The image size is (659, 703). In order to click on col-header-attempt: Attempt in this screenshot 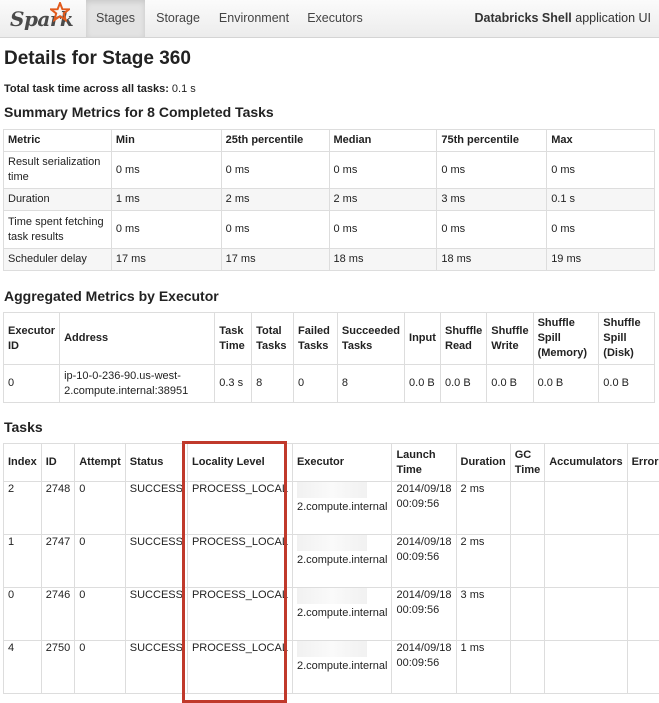, I will do `click(100, 463)`.